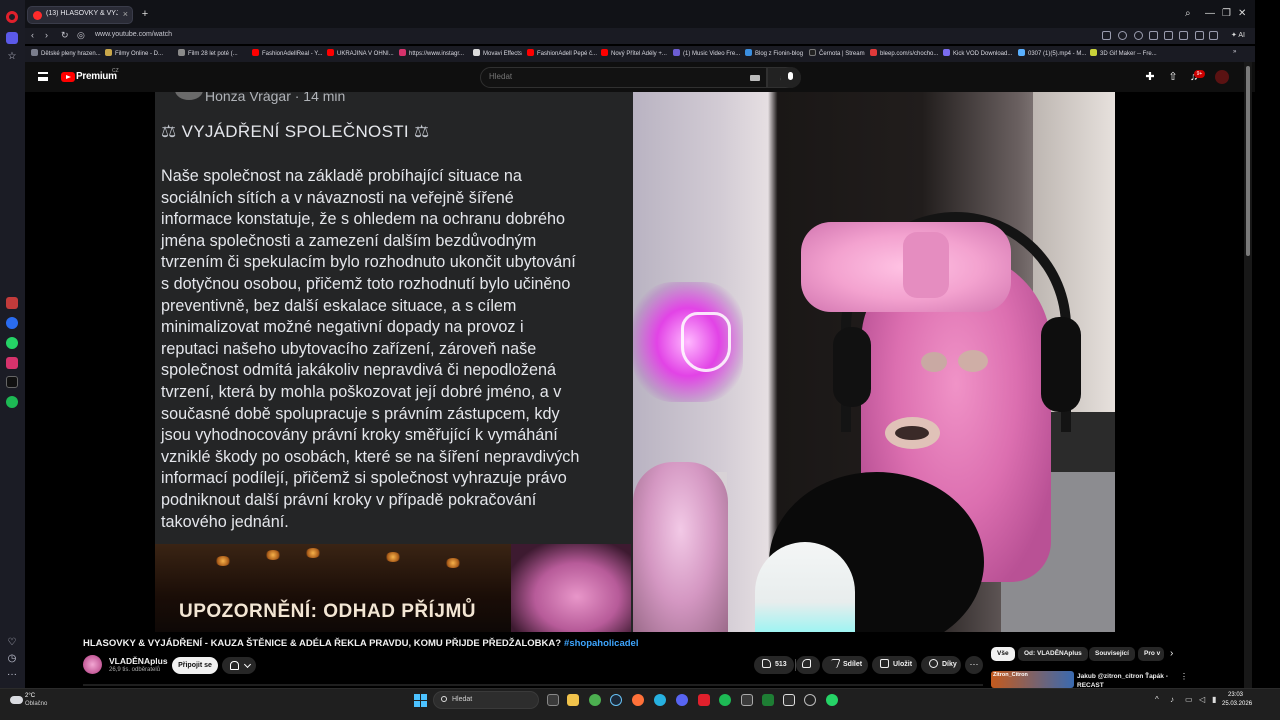 The image size is (1280, 720). What do you see at coordinates (138, 661) in the screenshot?
I see `channel-name: VLADĚNAplus` at bounding box center [138, 661].